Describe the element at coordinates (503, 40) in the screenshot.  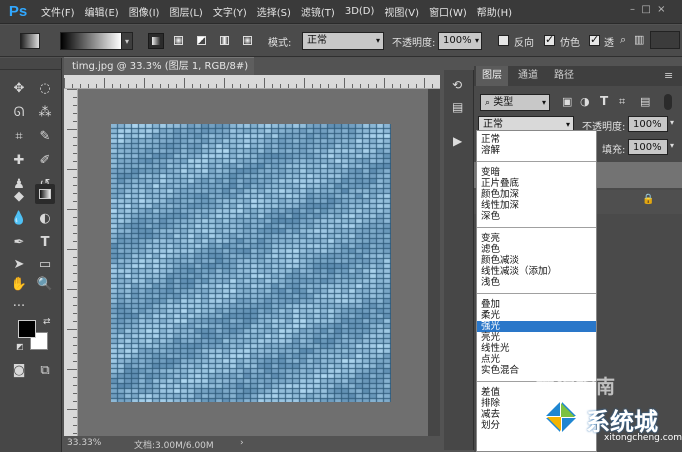
I see `reverse-checkbox` at that location.